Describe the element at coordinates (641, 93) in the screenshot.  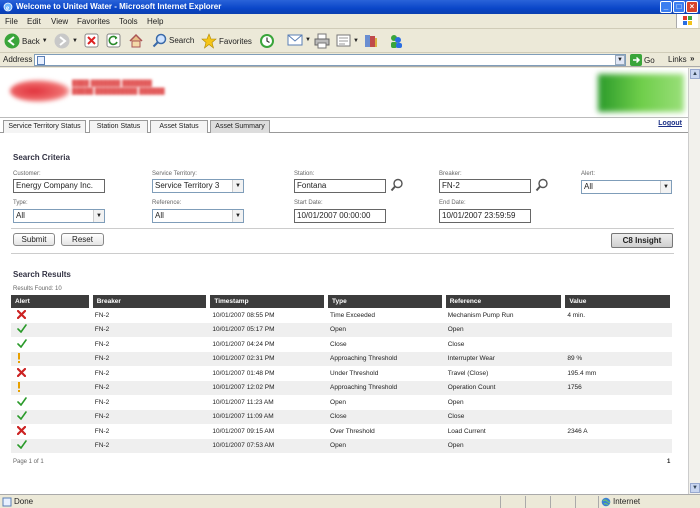
I see `header-image` at that location.